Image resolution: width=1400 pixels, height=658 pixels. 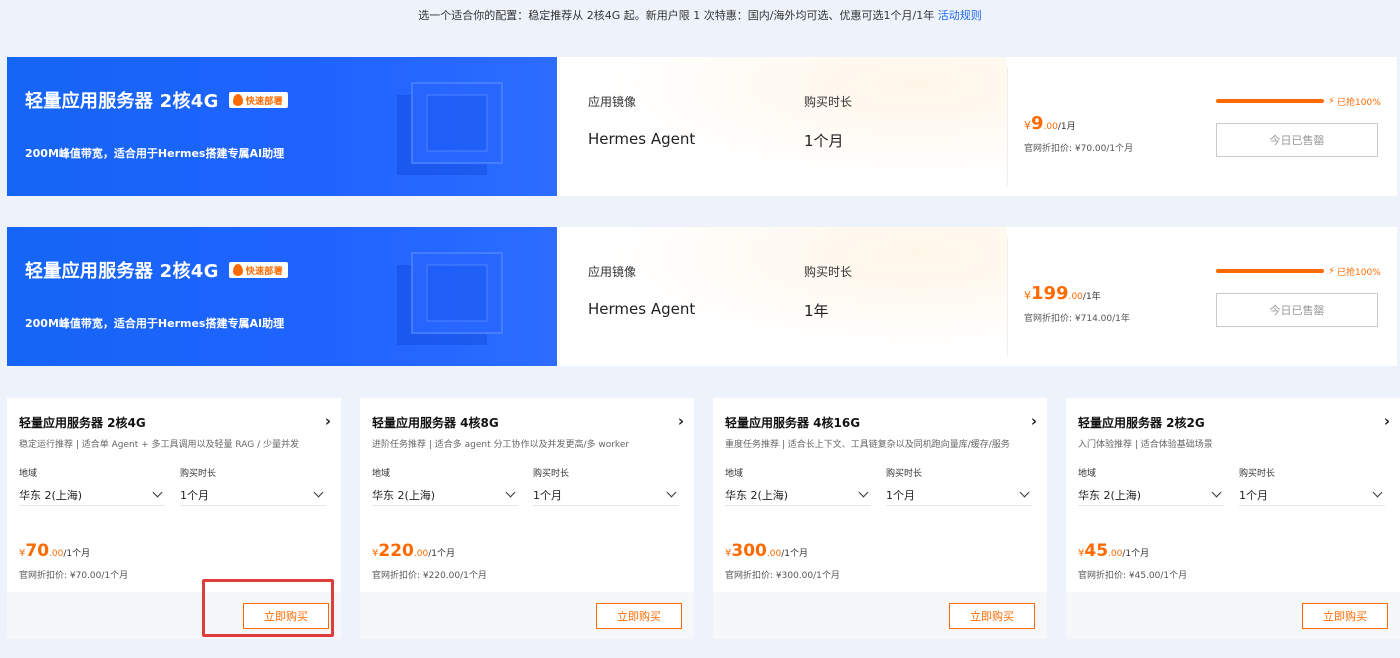 I want to click on original-price: 官网折扣价: ¥220.00/1个月, so click(x=429, y=576).